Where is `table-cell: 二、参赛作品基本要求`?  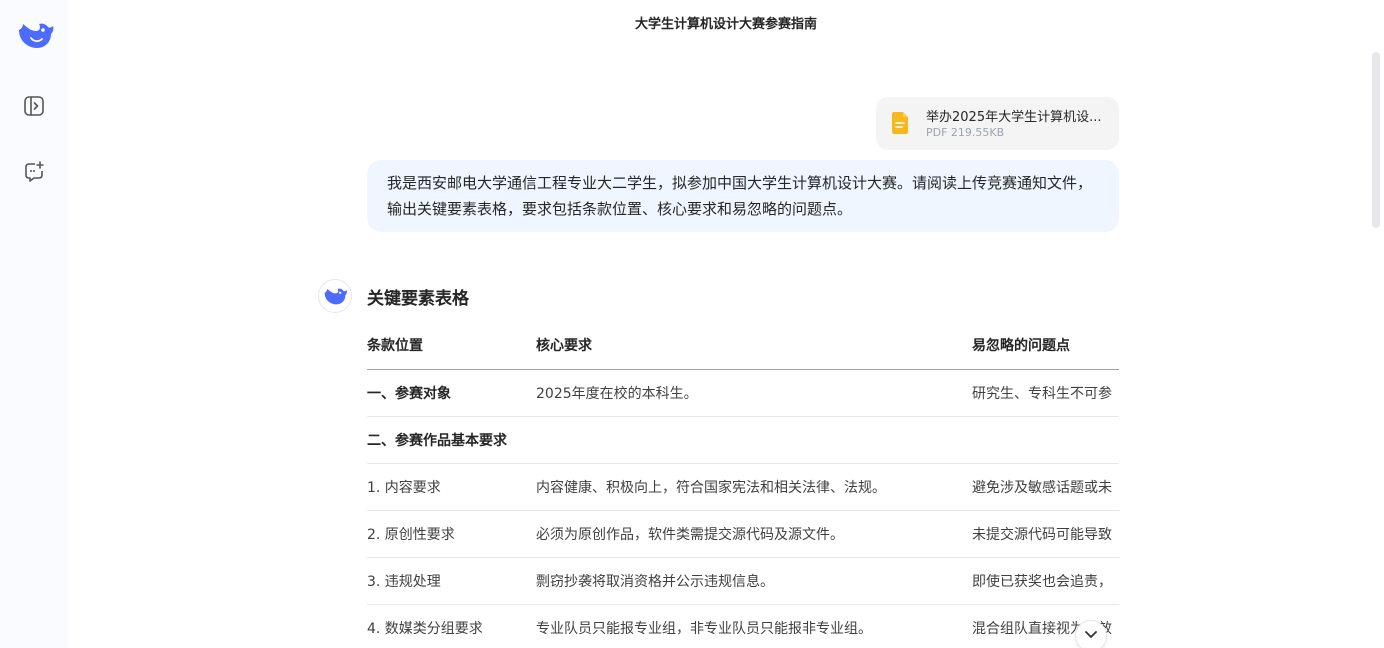 table-cell: 二、参赛作品基本要求 is located at coordinates (451, 440).